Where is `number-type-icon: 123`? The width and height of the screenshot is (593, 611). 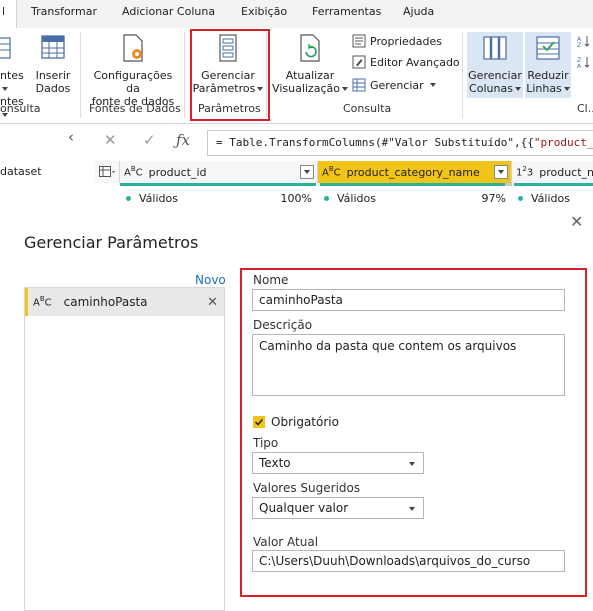 number-type-icon: 123 is located at coordinates (525, 172).